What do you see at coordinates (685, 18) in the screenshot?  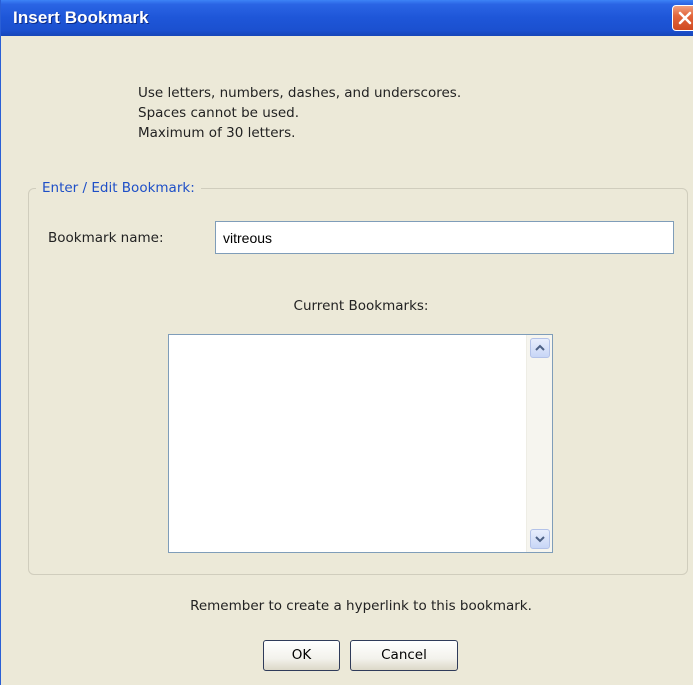 I see `close-icon` at bounding box center [685, 18].